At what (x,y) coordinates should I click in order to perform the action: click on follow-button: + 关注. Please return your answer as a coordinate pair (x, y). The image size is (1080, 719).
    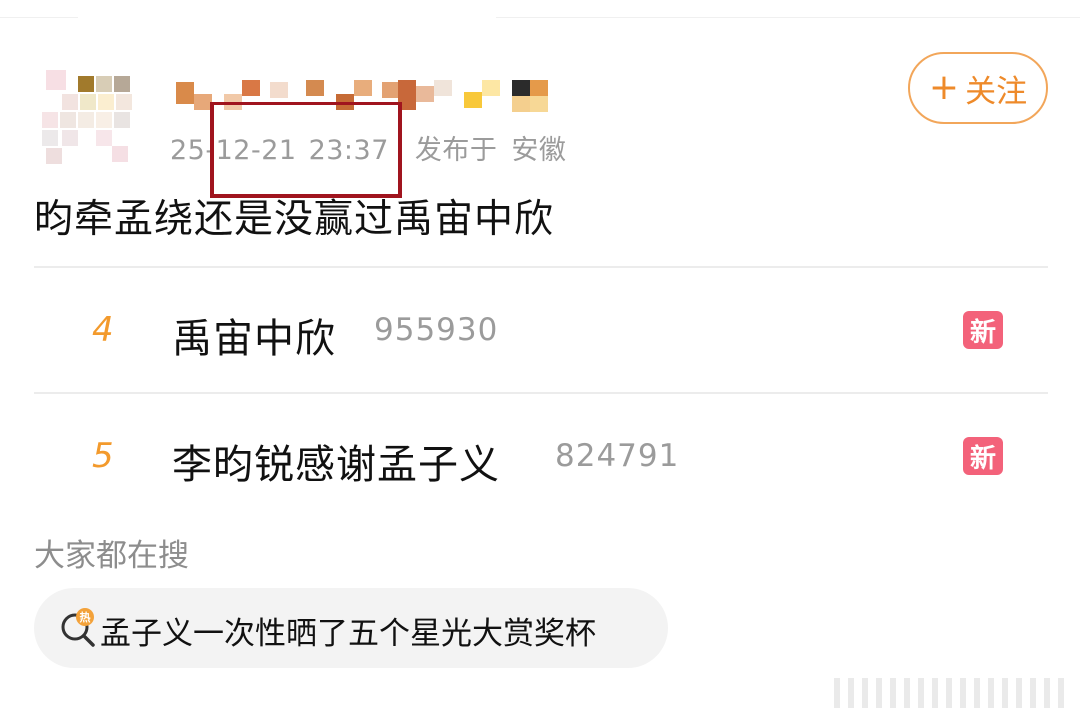
    Looking at the image, I should click on (978, 88).